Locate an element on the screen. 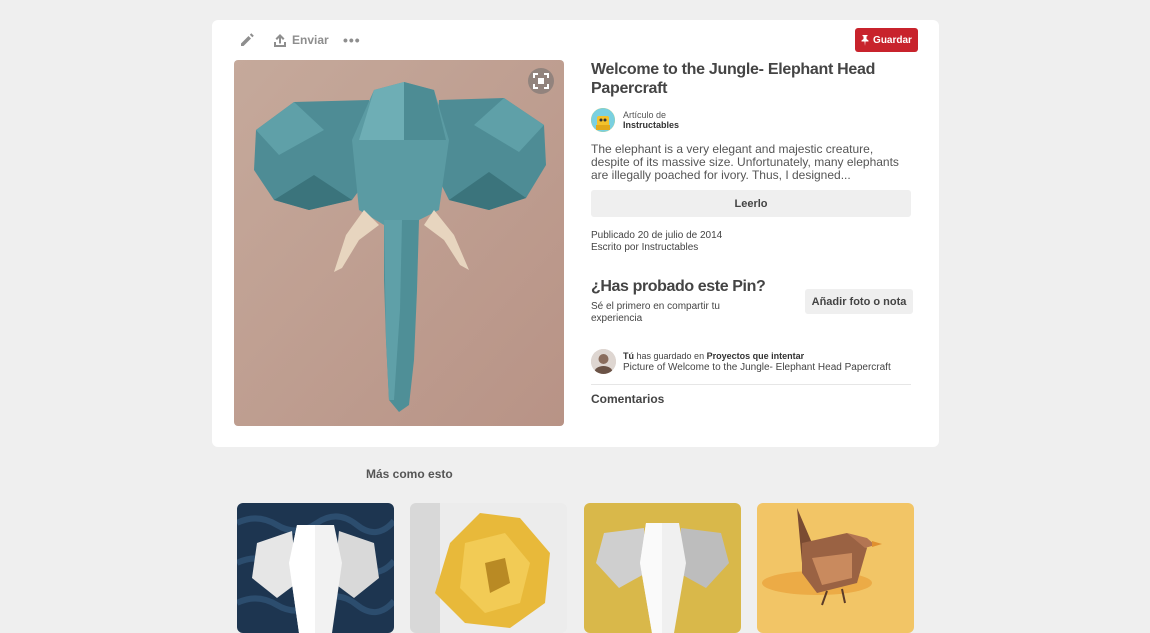 The width and height of the screenshot is (1150, 633). send-label: Enviar is located at coordinates (310, 40).